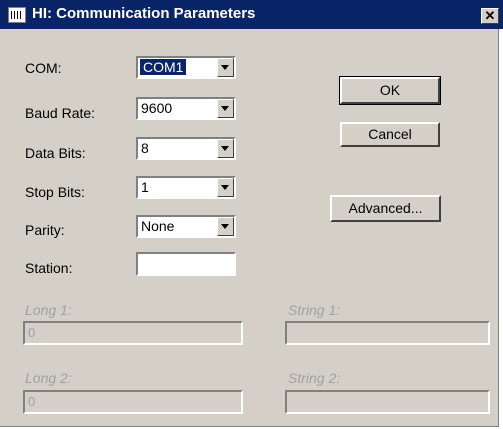  What do you see at coordinates (186, 187) in the screenshot?
I see `stop-bits-select: 1` at bounding box center [186, 187].